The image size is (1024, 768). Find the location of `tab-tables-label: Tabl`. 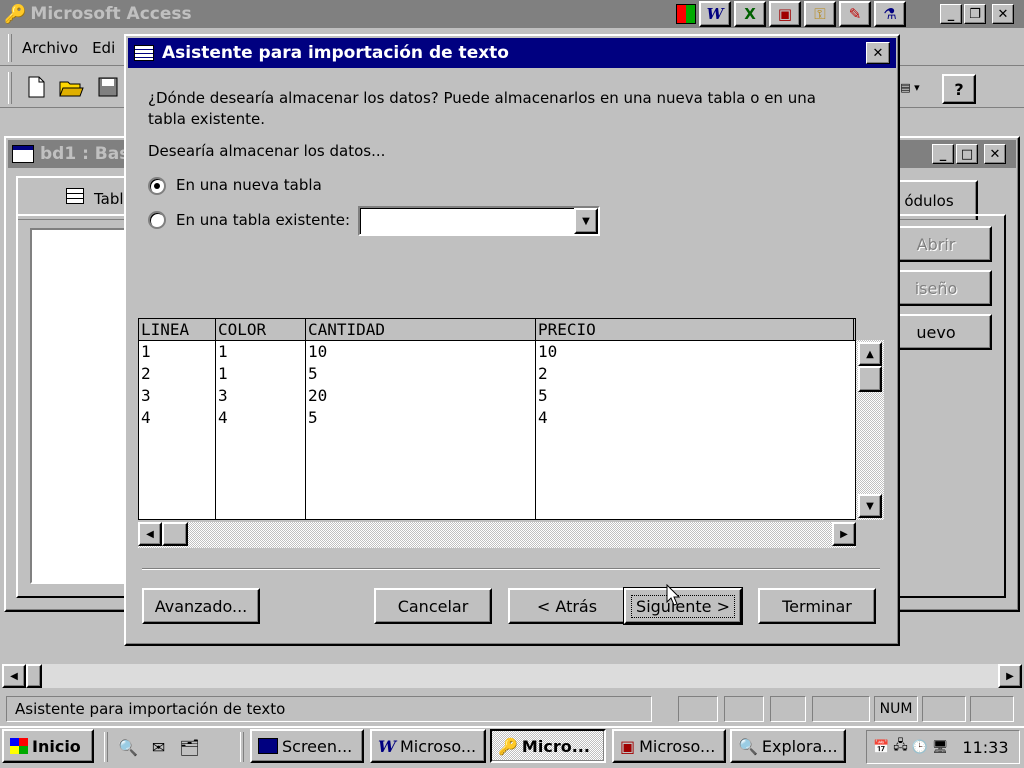

tab-tables-label: Tabl is located at coordinates (109, 199).